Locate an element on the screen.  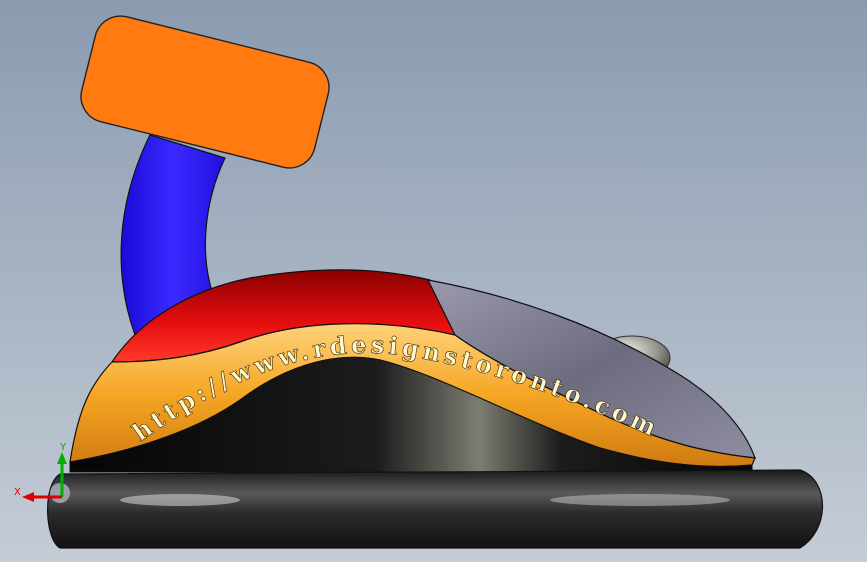
y-axis-label: Y is located at coordinates (63, 447).